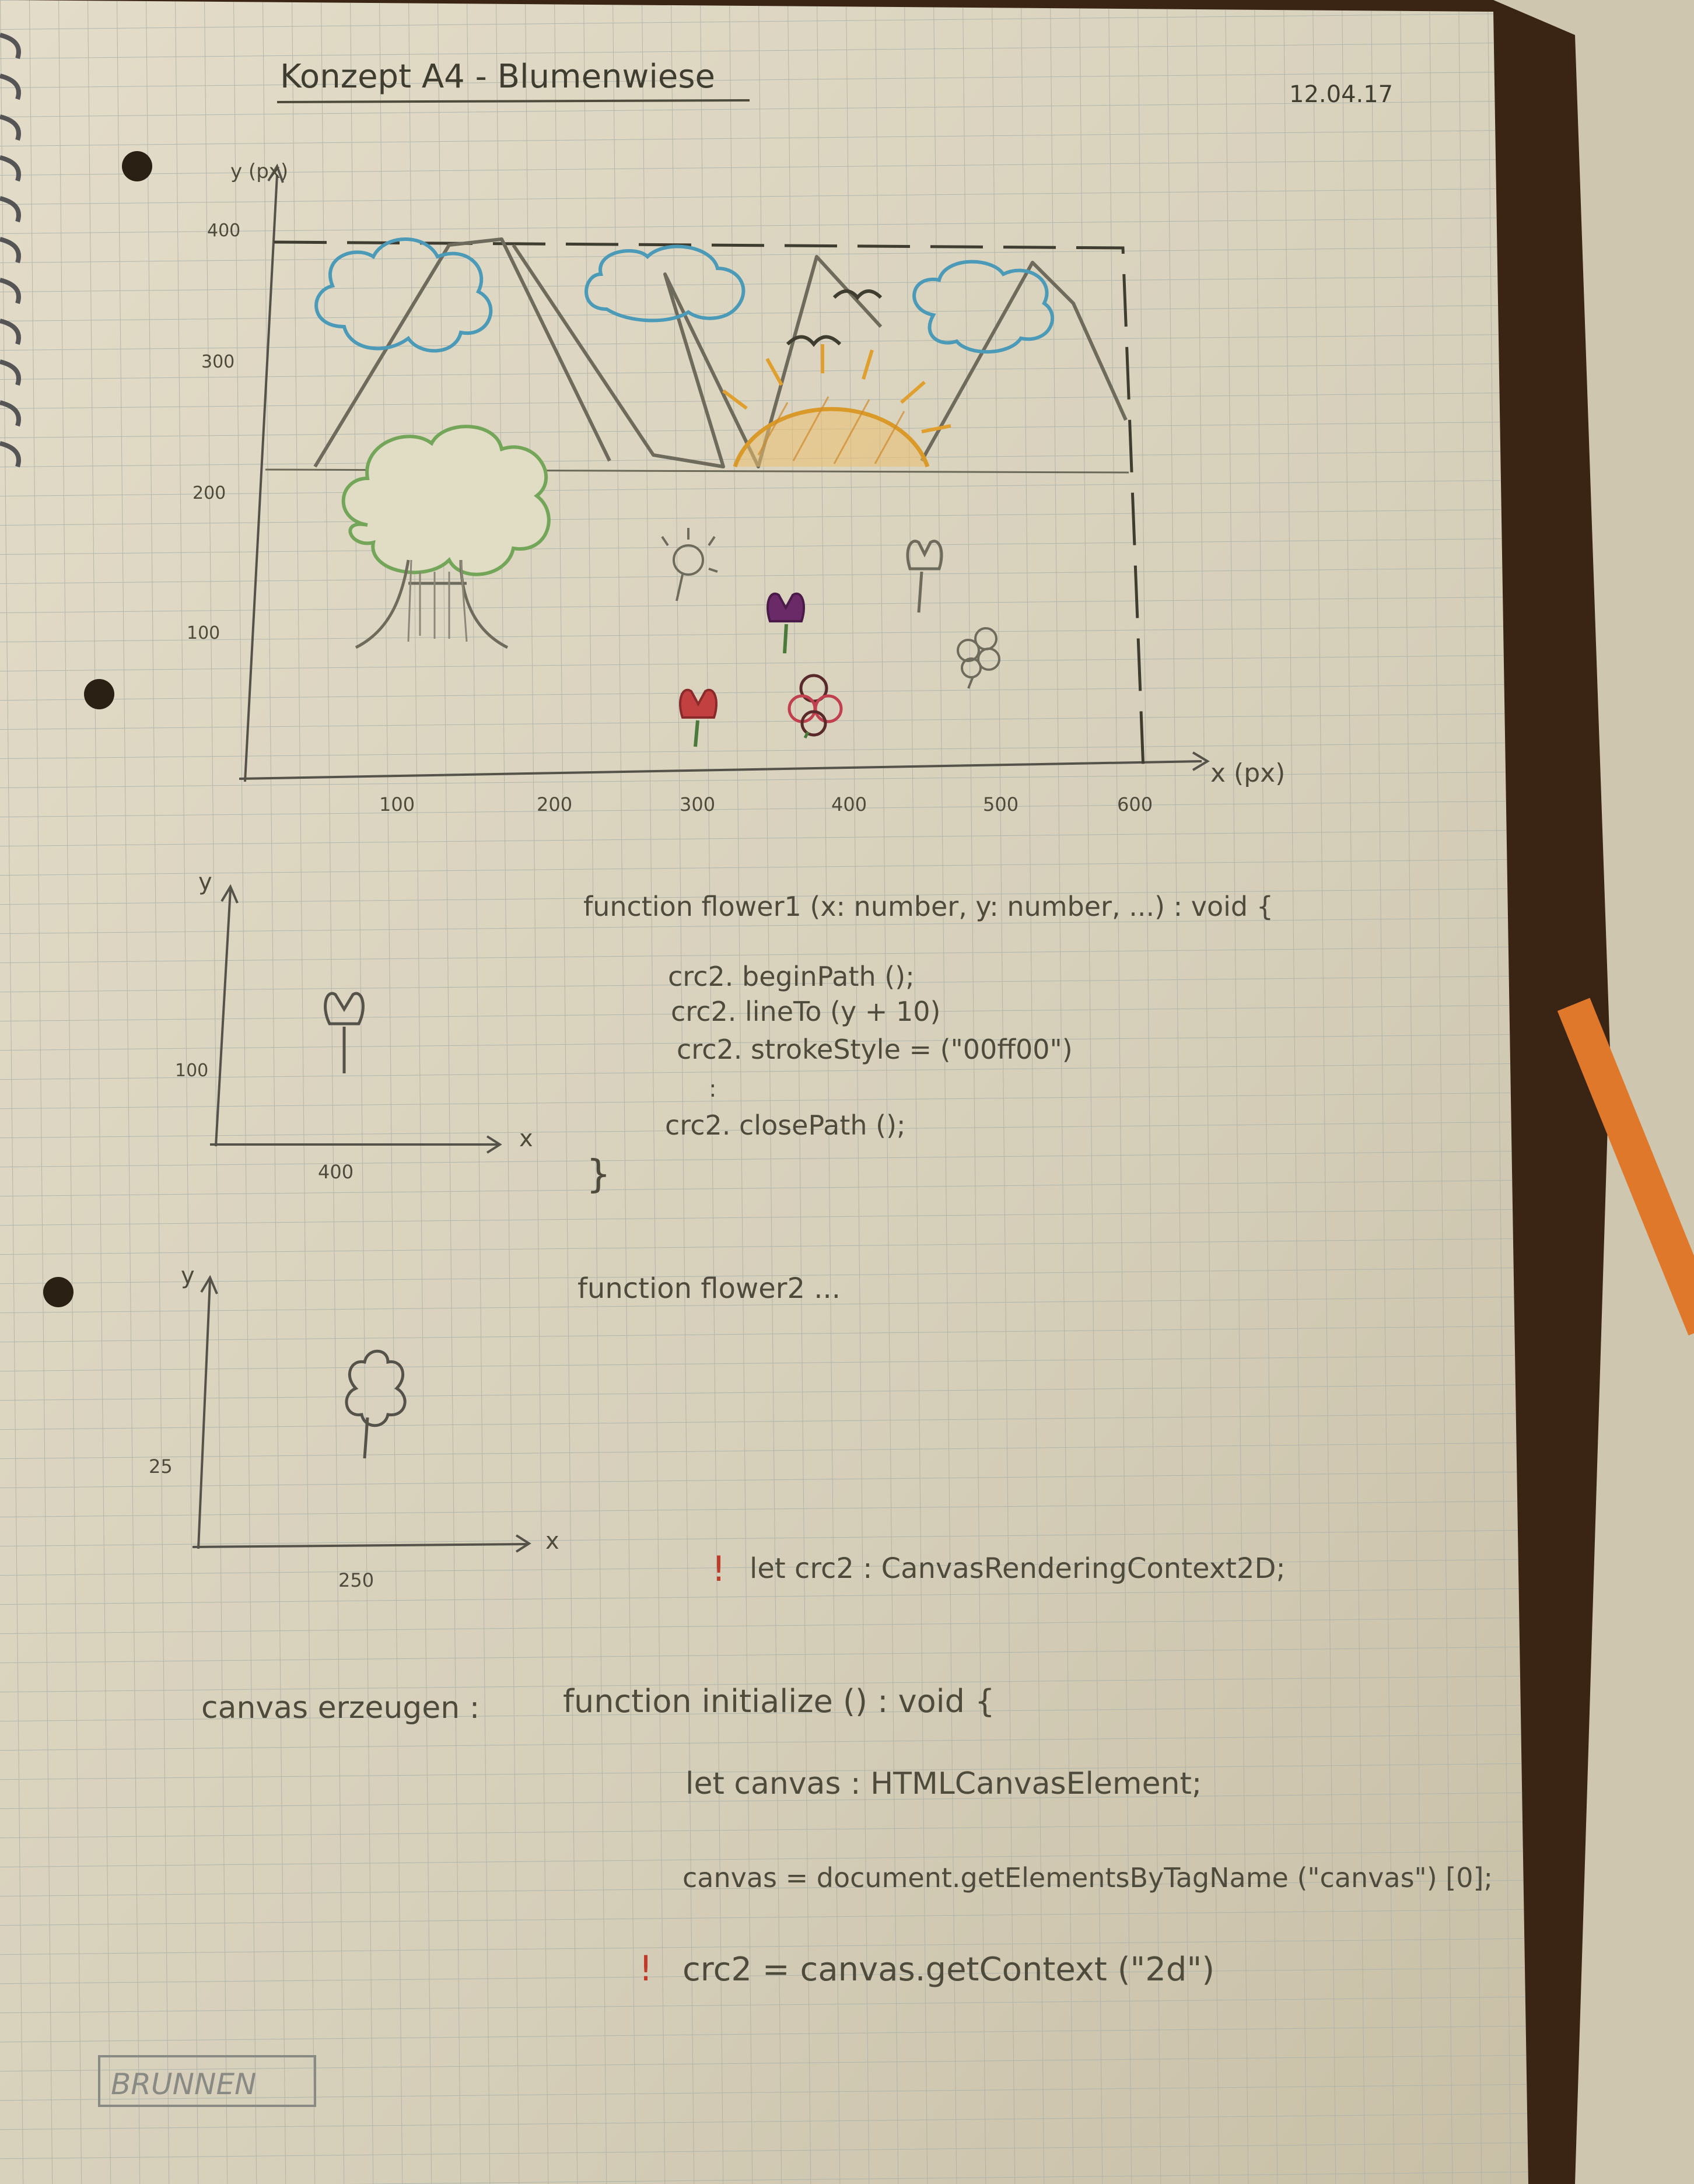 The width and height of the screenshot is (1694, 2184). Describe the element at coordinates (497, 77) in the screenshot. I see `page-title: Konzept A4 - Blumenwiese` at that location.